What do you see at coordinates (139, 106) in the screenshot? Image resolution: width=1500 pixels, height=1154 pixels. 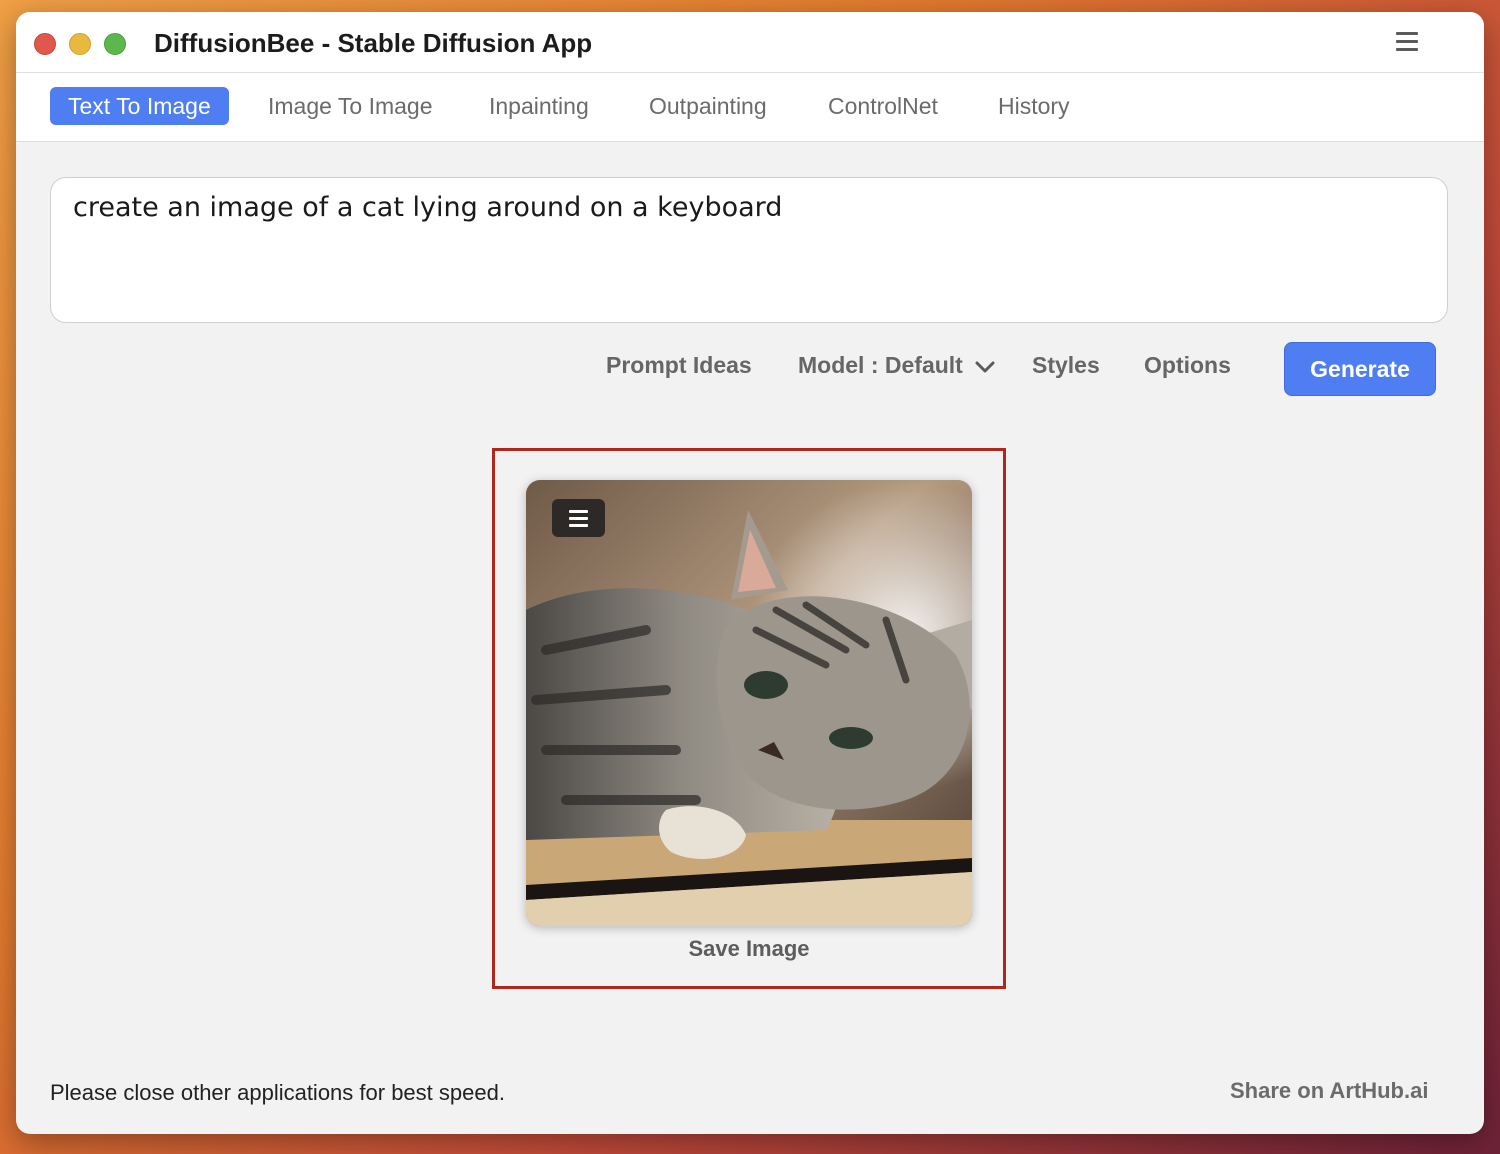 I see `tab-text-to-image: Text To Image` at bounding box center [139, 106].